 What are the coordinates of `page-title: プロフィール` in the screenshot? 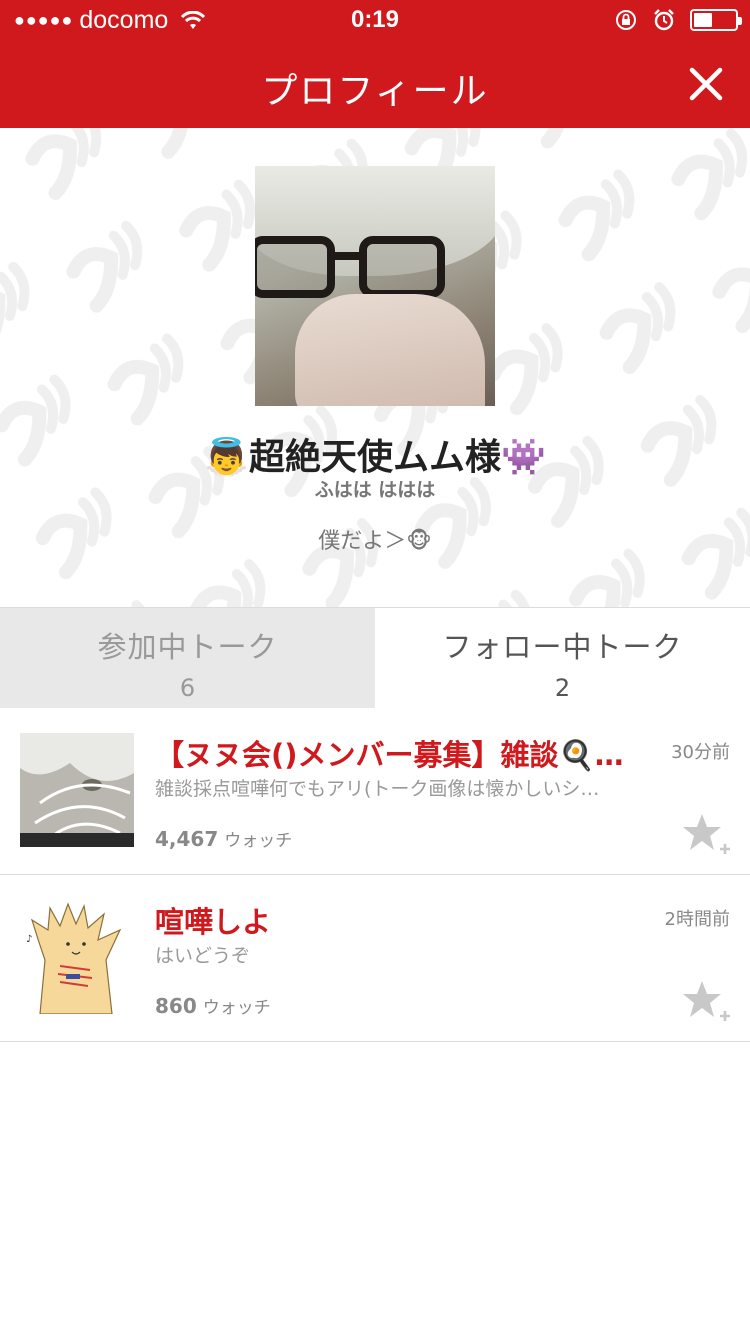 It's located at (375, 91).